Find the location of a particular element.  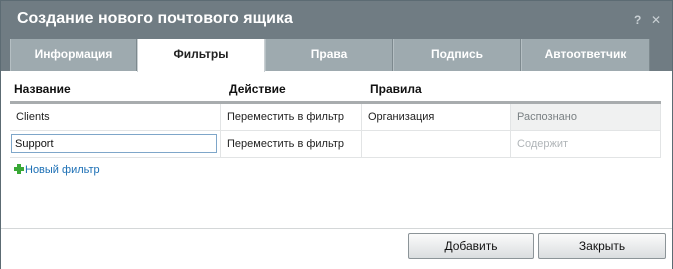

tab-signature: Подпись is located at coordinates (457, 55).